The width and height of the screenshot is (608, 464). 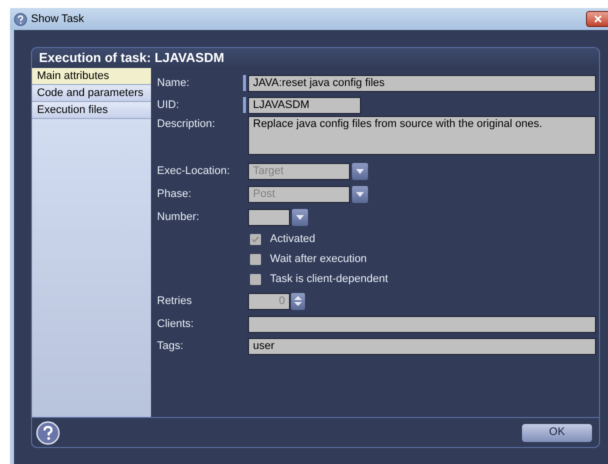 I want to click on ok-button: OK, so click(x=557, y=433).